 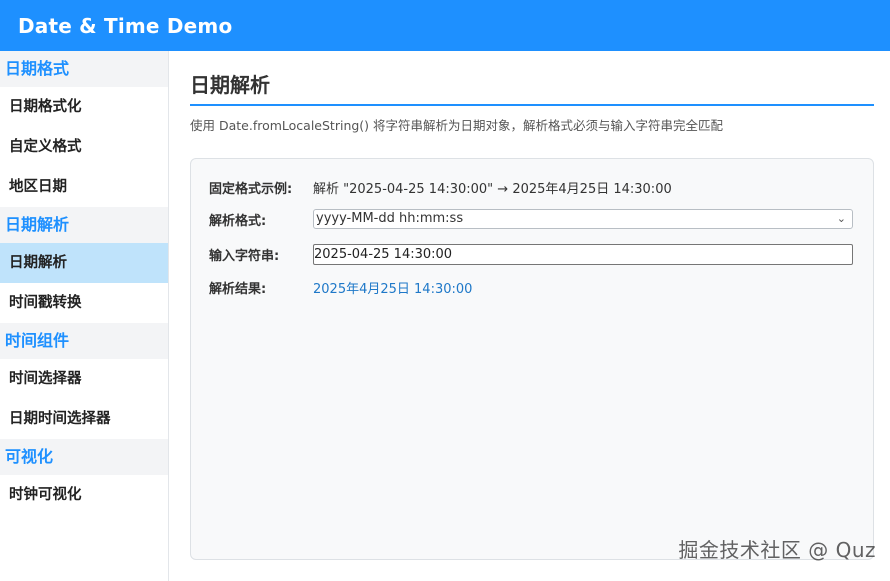 What do you see at coordinates (531, 287) in the screenshot?
I see `result-row: 解析结果: 2025年4月25日 14:30:00` at bounding box center [531, 287].